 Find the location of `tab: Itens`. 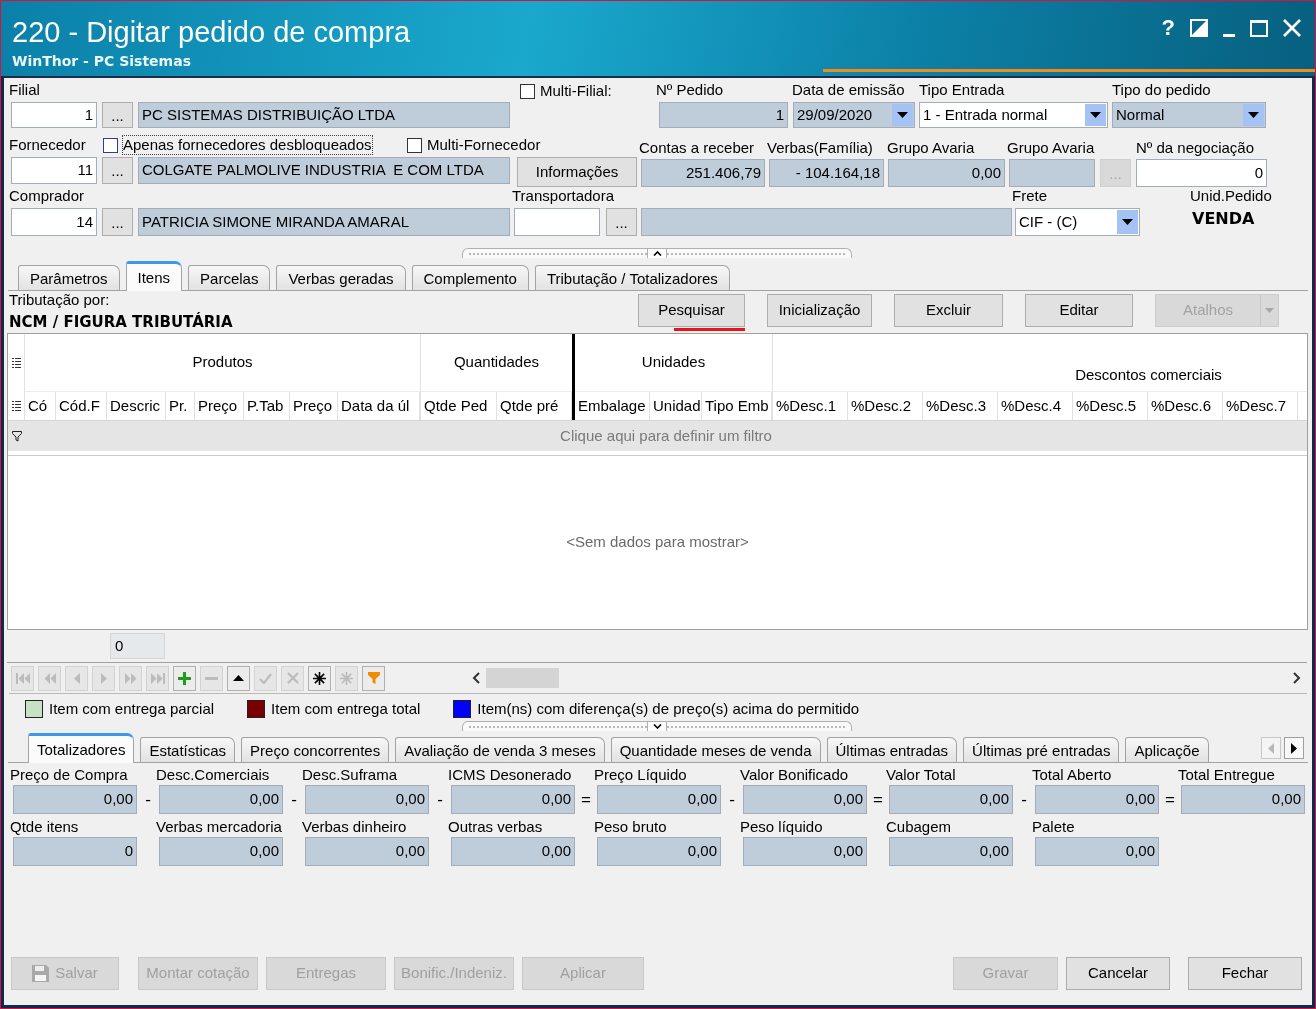

tab: Itens is located at coordinates (154, 276).